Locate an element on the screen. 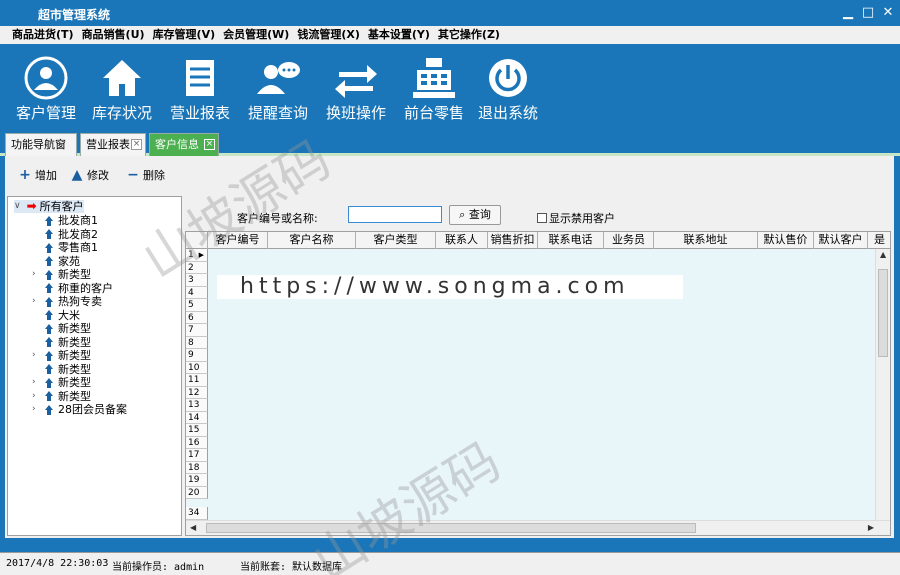 Image resolution: width=900 pixels, height=575 pixels. minimize-button: ▁ is located at coordinates (848, 13).